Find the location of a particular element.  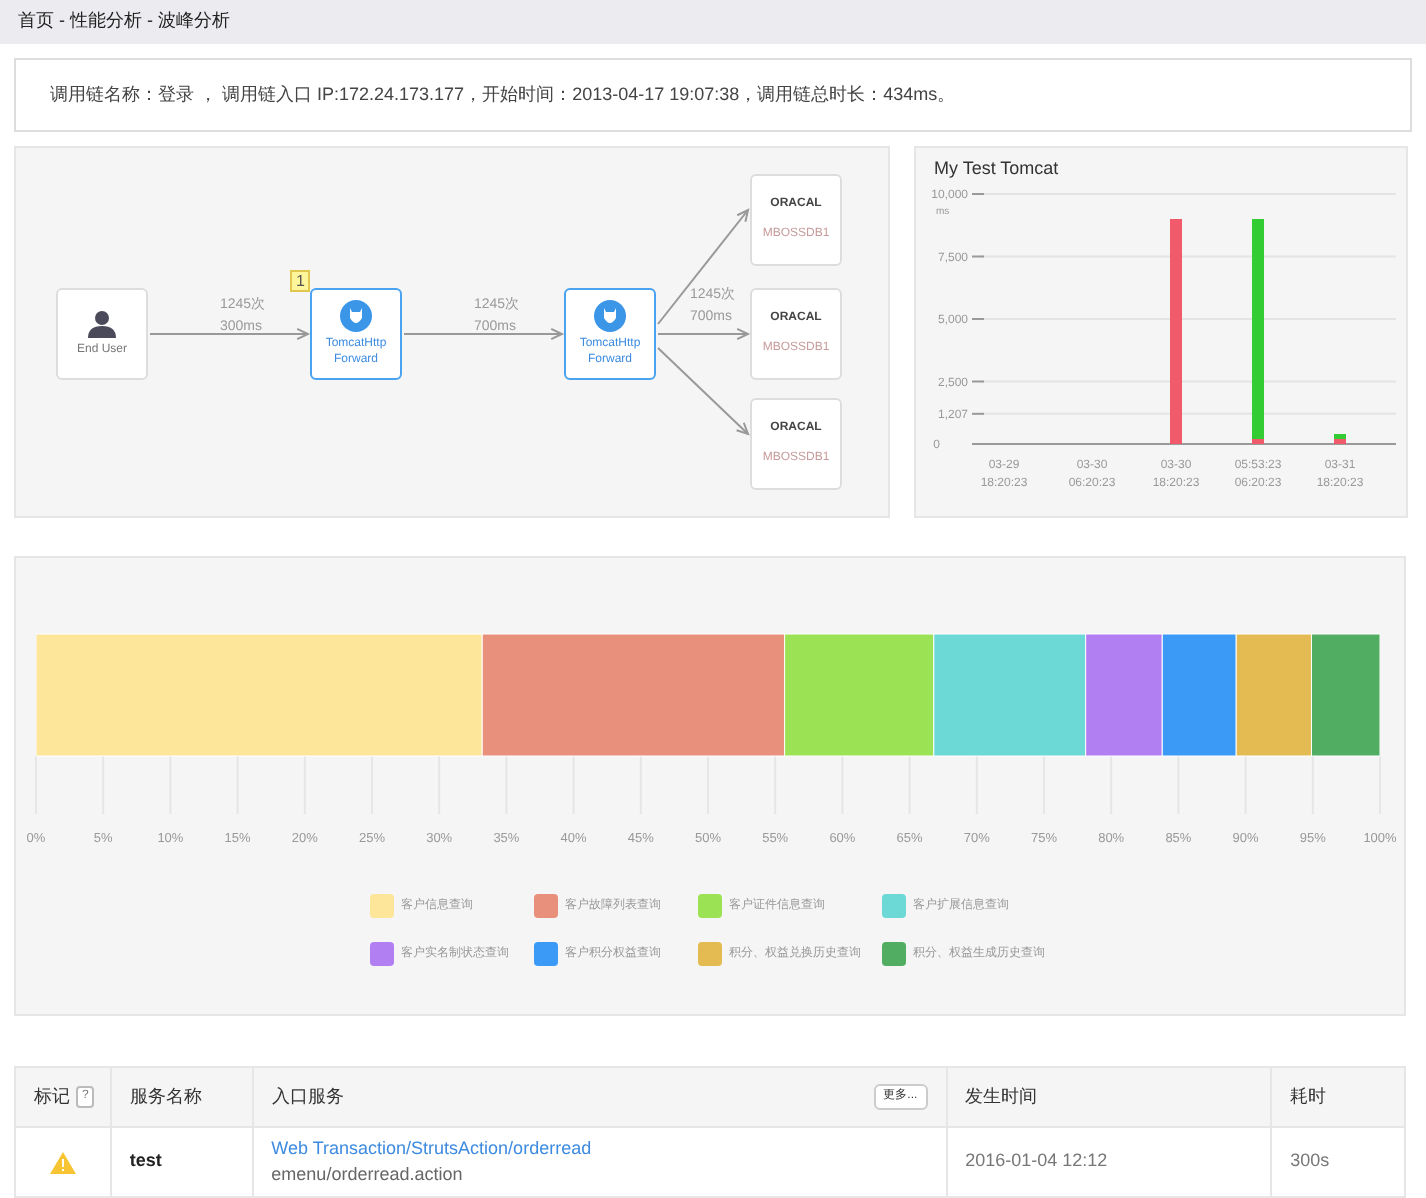

column-header: 入口服务 is located at coordinates (307, 1096).